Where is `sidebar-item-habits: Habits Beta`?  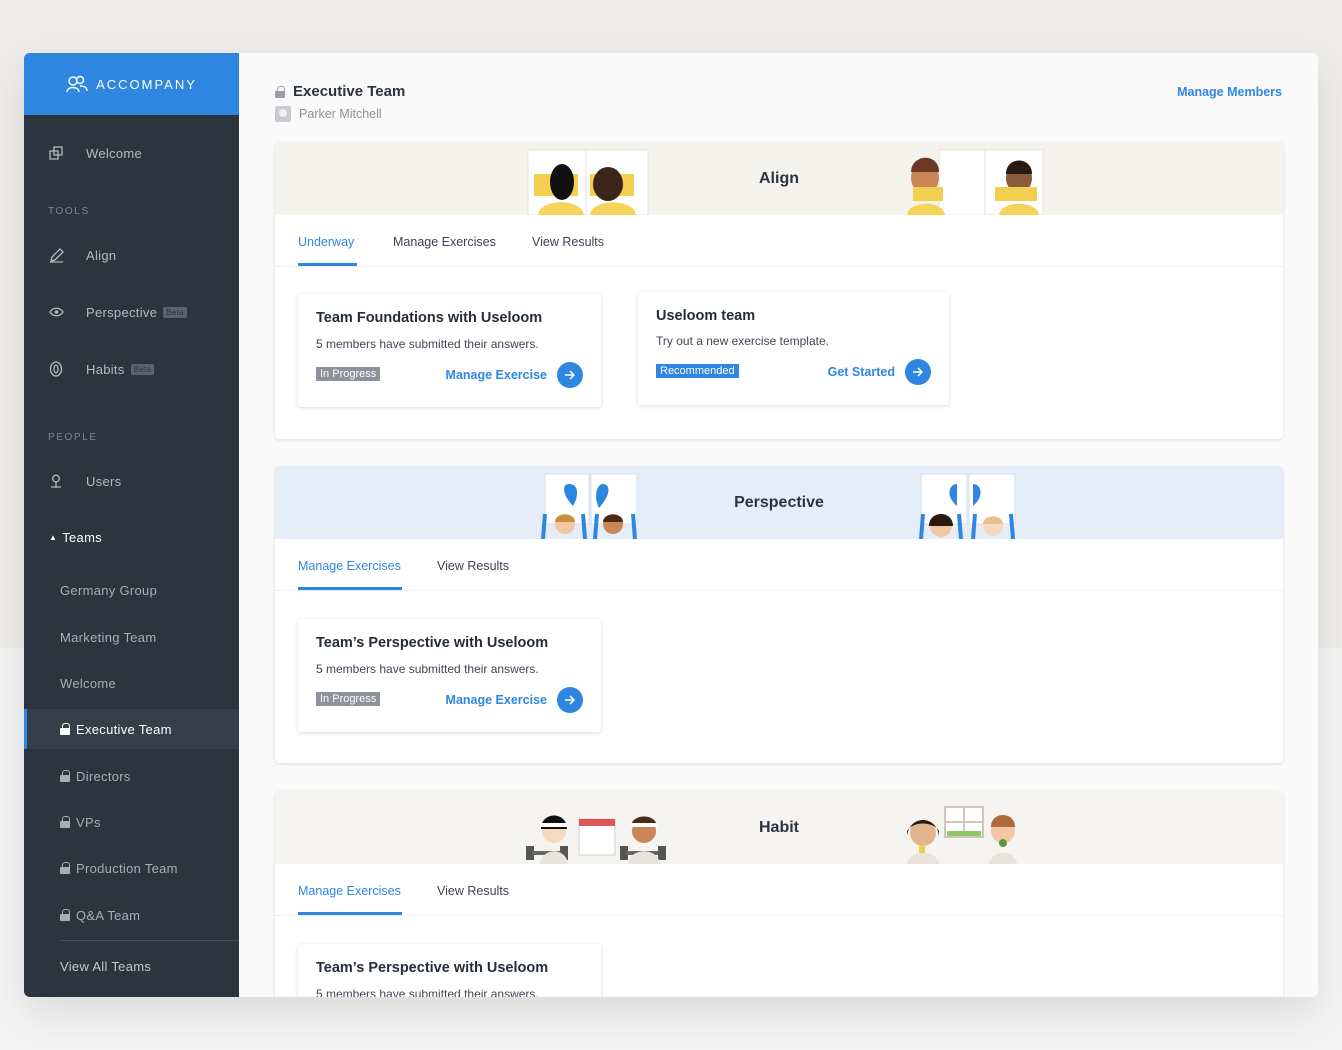
sidebar-item-habits: Habits Beta is located at coordinates (131, 369).